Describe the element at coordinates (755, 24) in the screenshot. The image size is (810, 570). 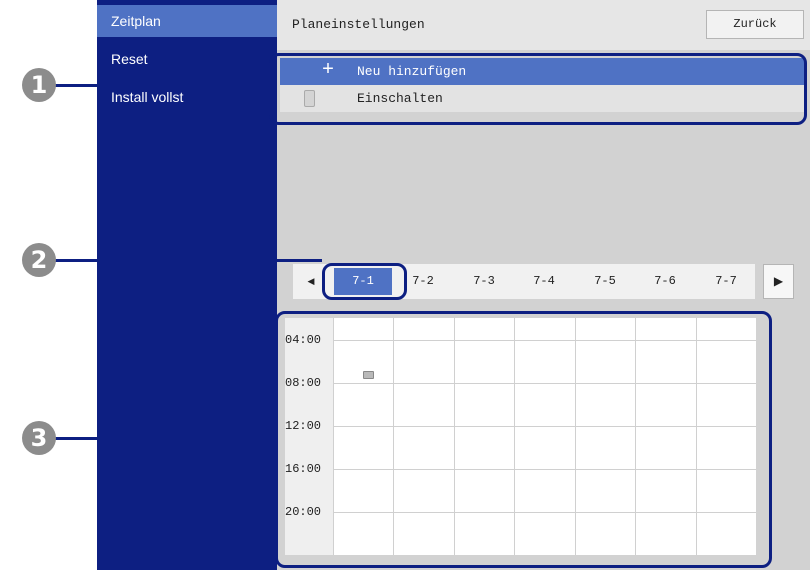
I see `back-button: Zurück` at that location.